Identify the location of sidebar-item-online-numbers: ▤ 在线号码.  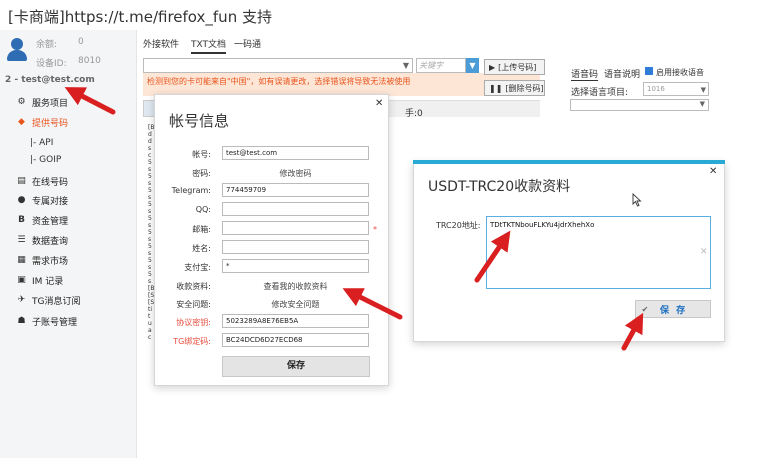
(42, 181).